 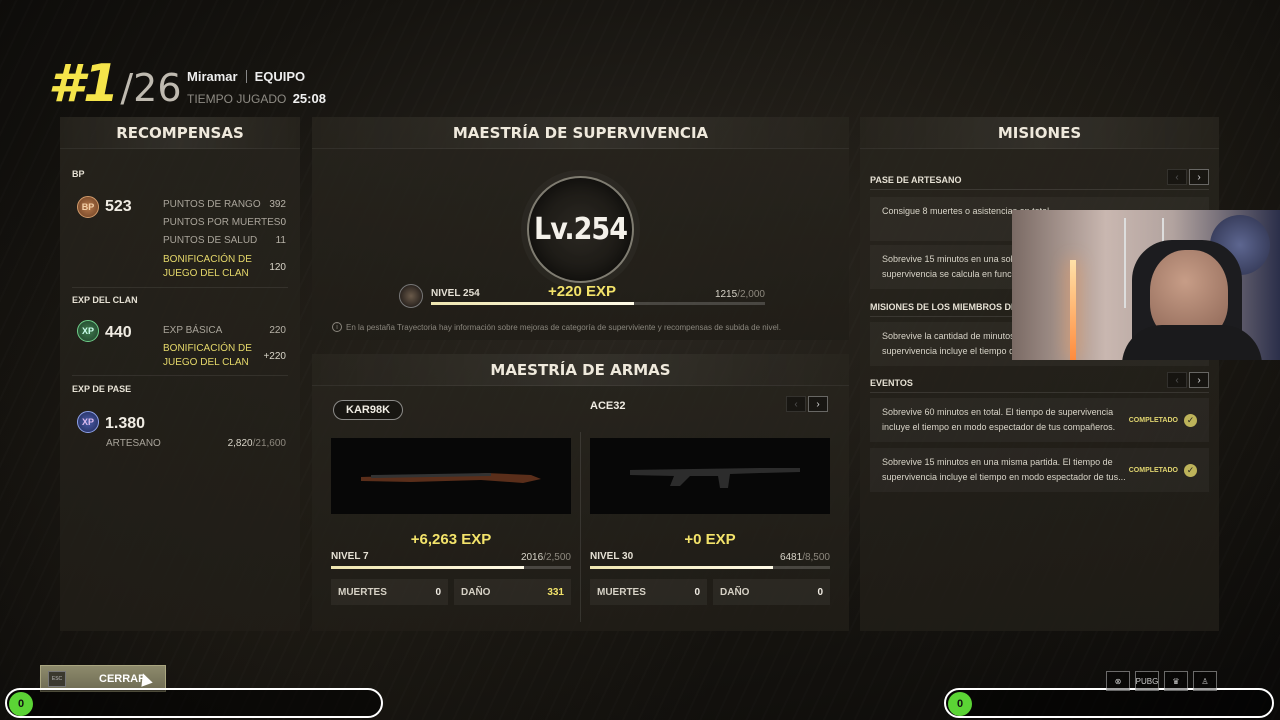 I want to click on survival-progress-count: 1215/2,000, so click(x=739, y=294).